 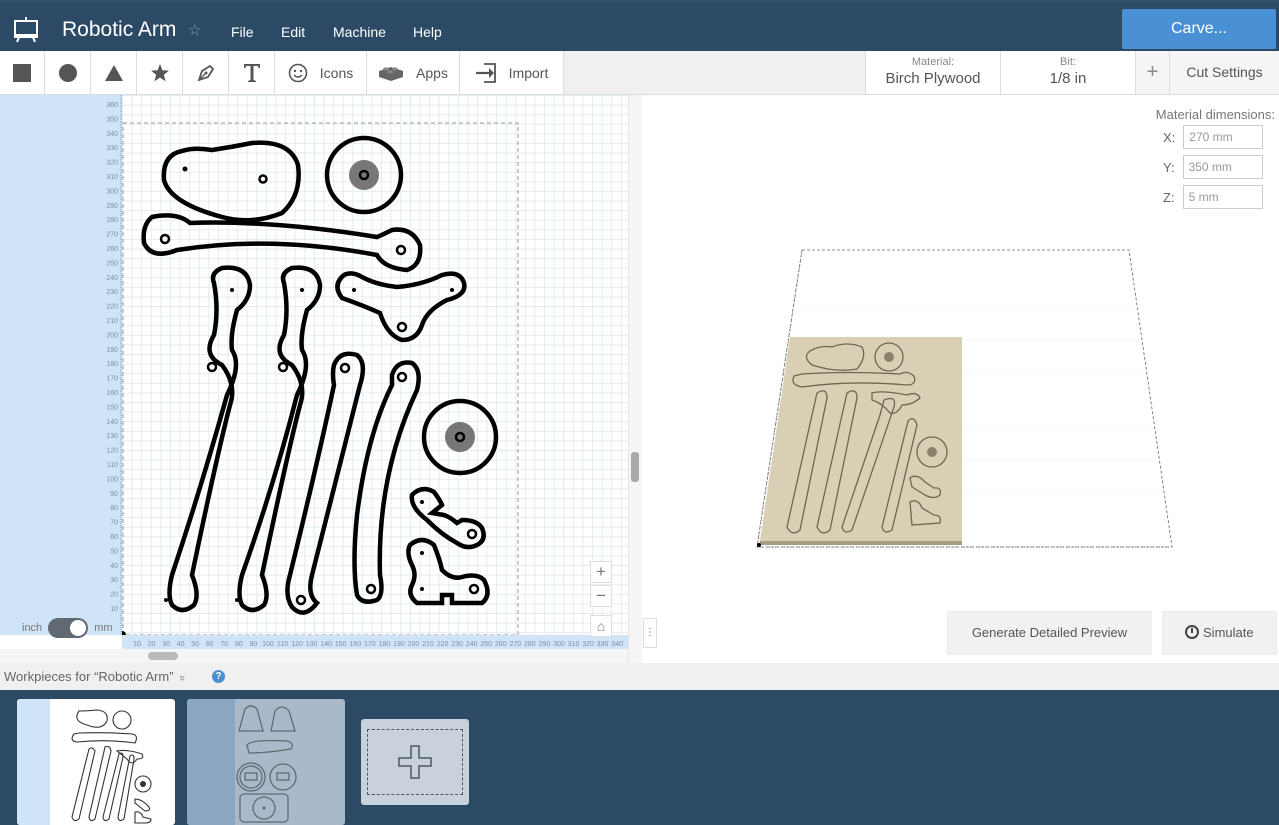 I want to click on menu-file: File, so click(x=242, y=32).